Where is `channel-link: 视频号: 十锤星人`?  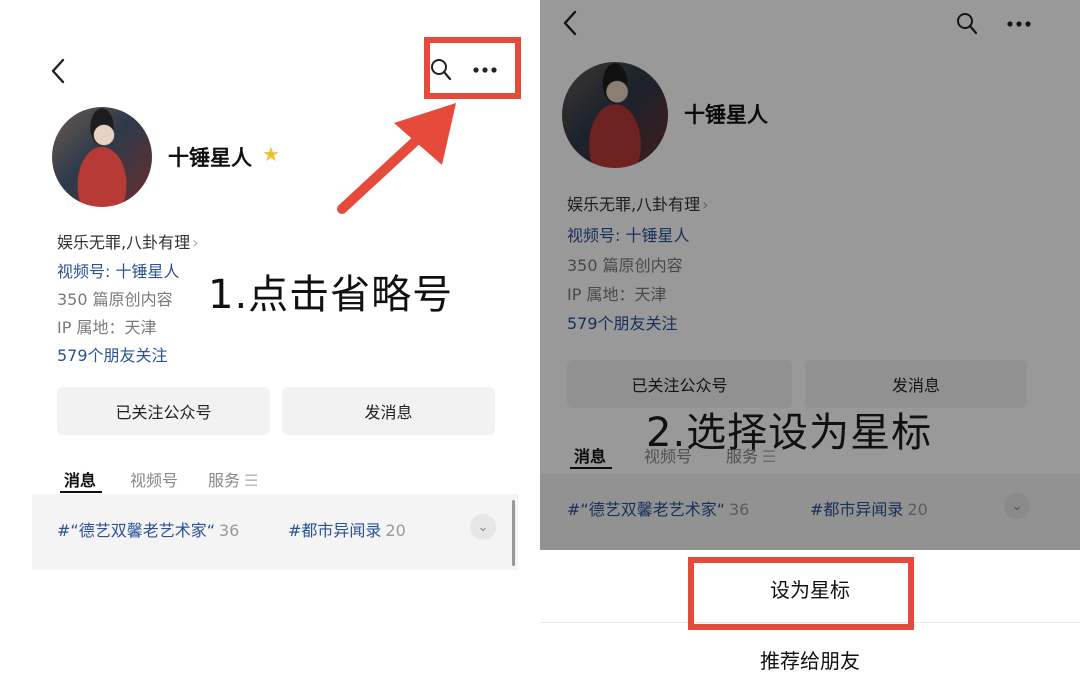
channel-link: 视频号: 十锤星人 is located at coordinates (118, 270).